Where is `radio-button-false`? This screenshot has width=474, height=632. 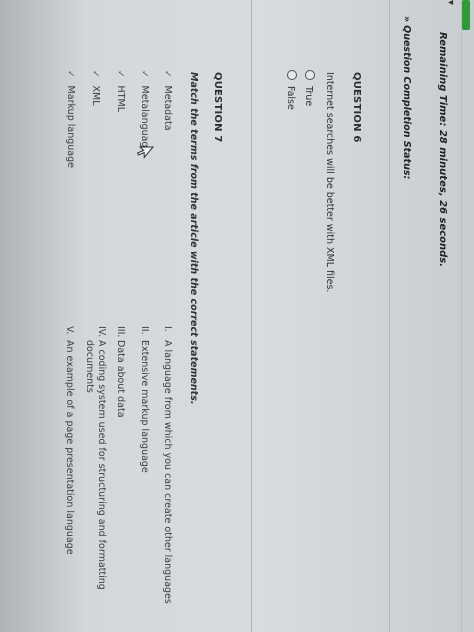 radio-button-false is located at coordinates (292, 75).